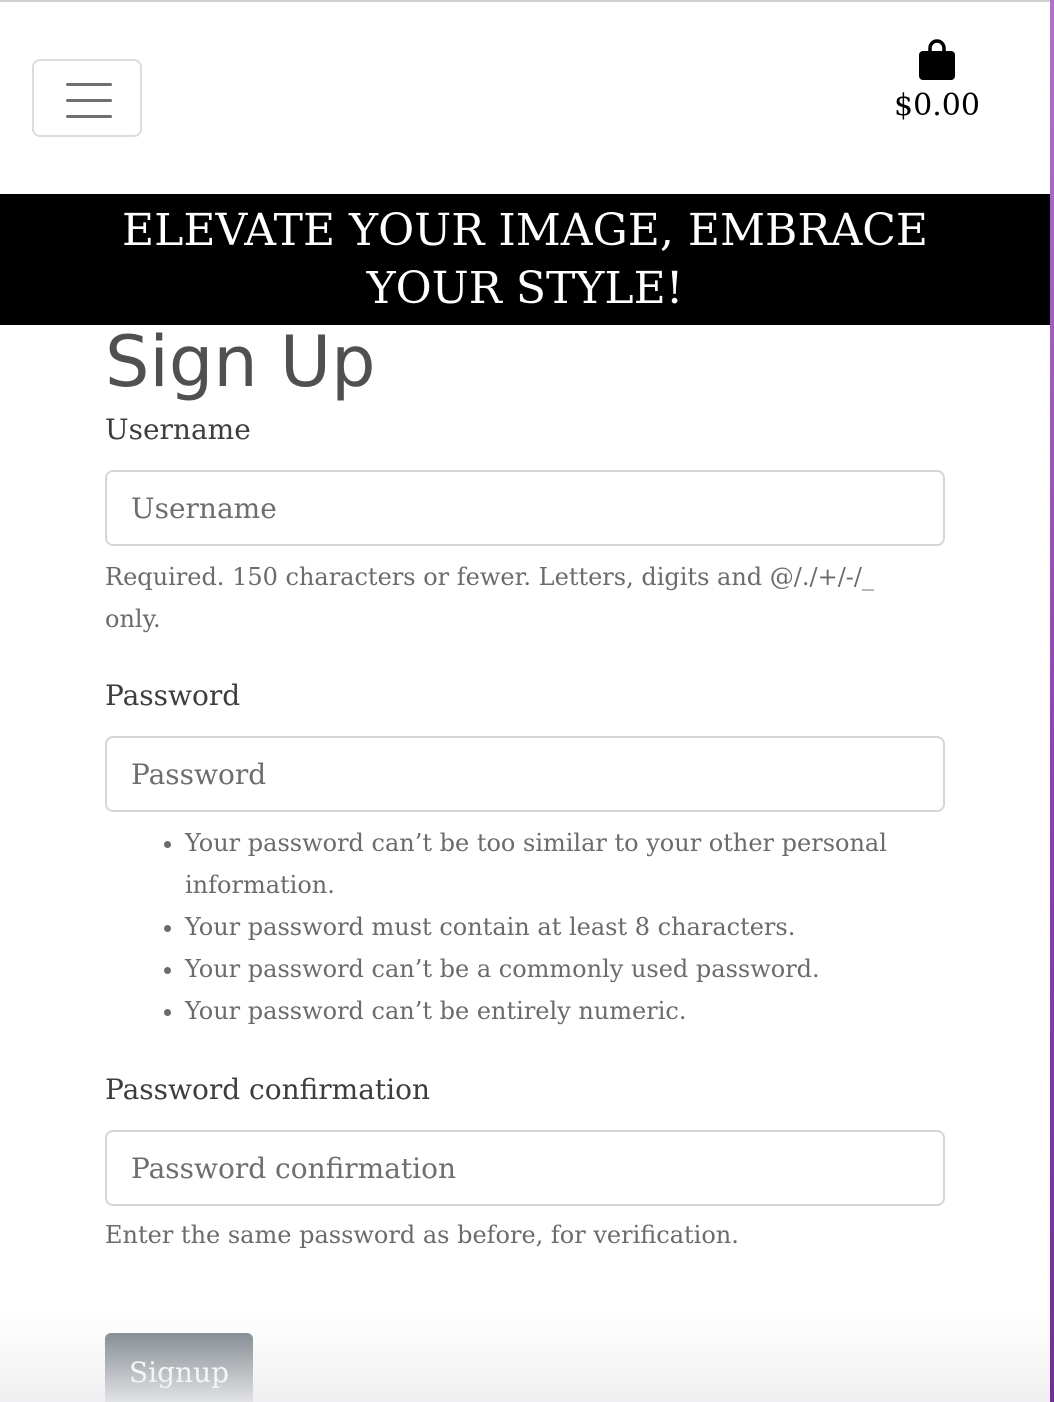 Image resolution: width=1054 pixels, height=1402 pixels. Describe the element at coordinates (525, 98) in the screenshot. I see `navbar: $0.00` at that location.